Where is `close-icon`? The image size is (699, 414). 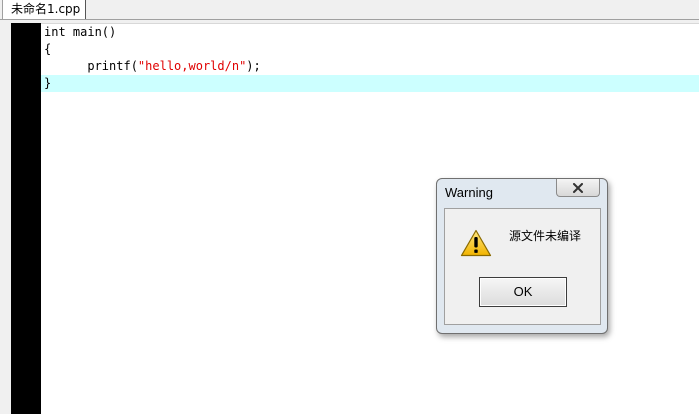 close-icon is located at coordinates (578, 187).